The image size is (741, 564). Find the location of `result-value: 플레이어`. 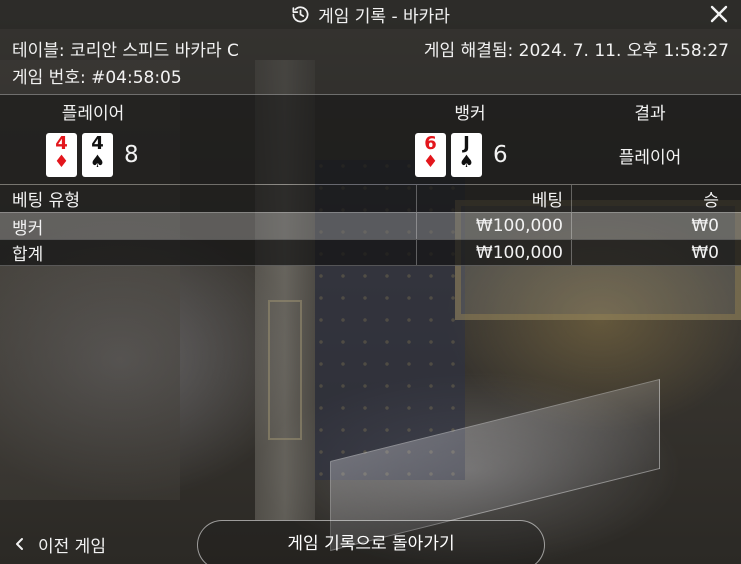

result-value: 플레이어 is located at coordinates (650, 158).